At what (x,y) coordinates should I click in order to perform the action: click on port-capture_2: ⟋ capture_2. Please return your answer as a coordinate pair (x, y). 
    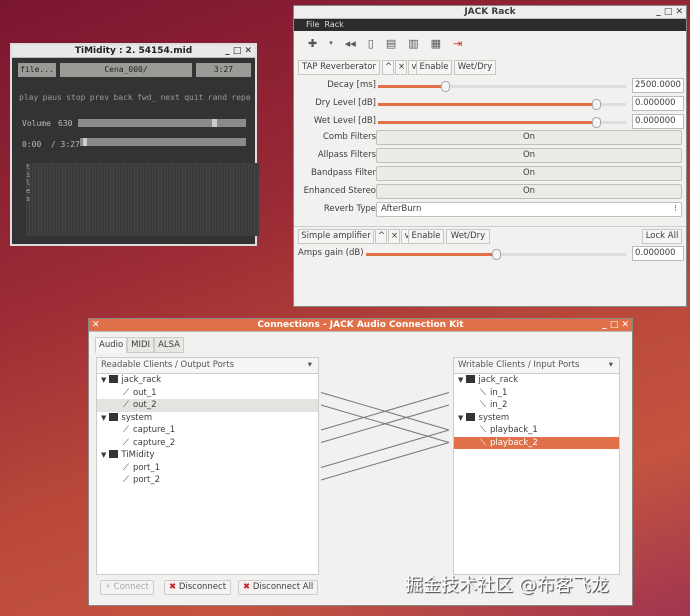
    Looking at the image, I should click on (207, 443).